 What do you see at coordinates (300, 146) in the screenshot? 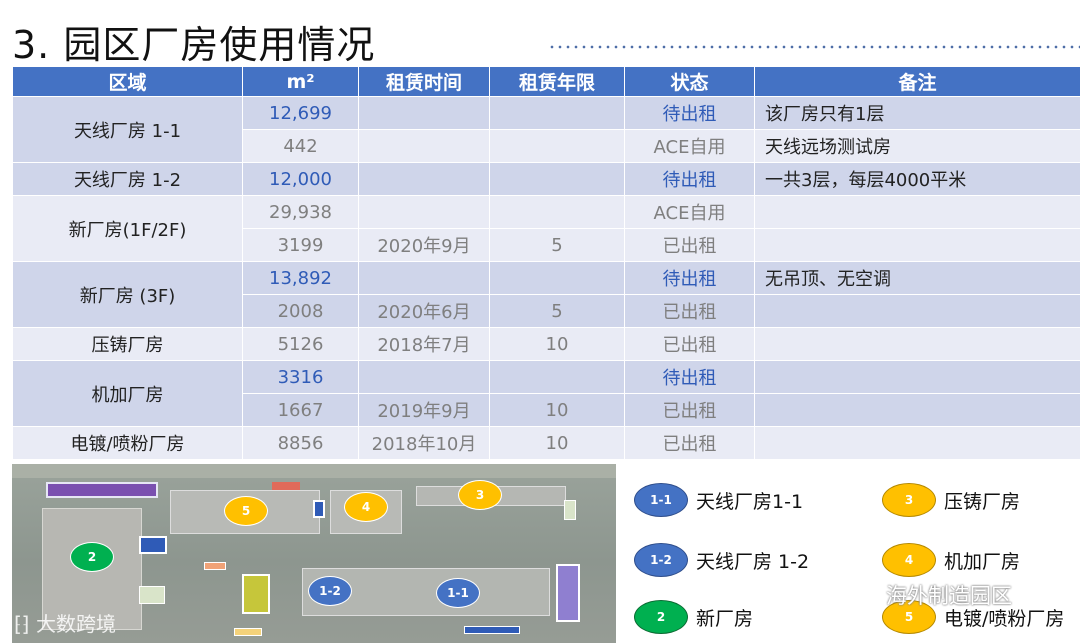
I see `size-cell: 442` at bounding box center [300, 146].